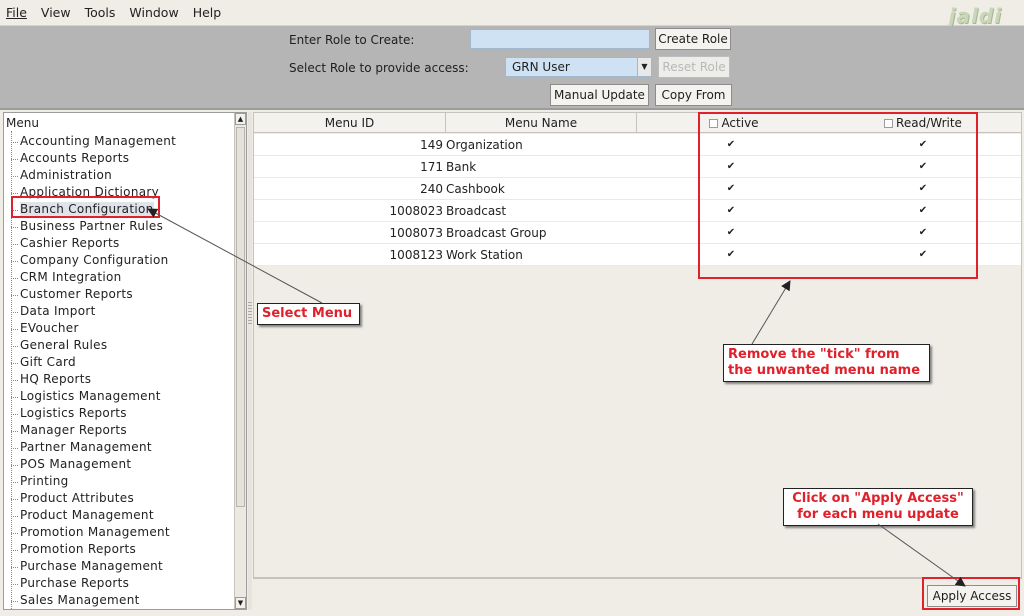 This screenshot has width=1024, height=616. What do you see at coordinates (578, 67) in the screenshot?
I see `select-role-dropdown: GRN User ▼` at bounding box center [578, 67].